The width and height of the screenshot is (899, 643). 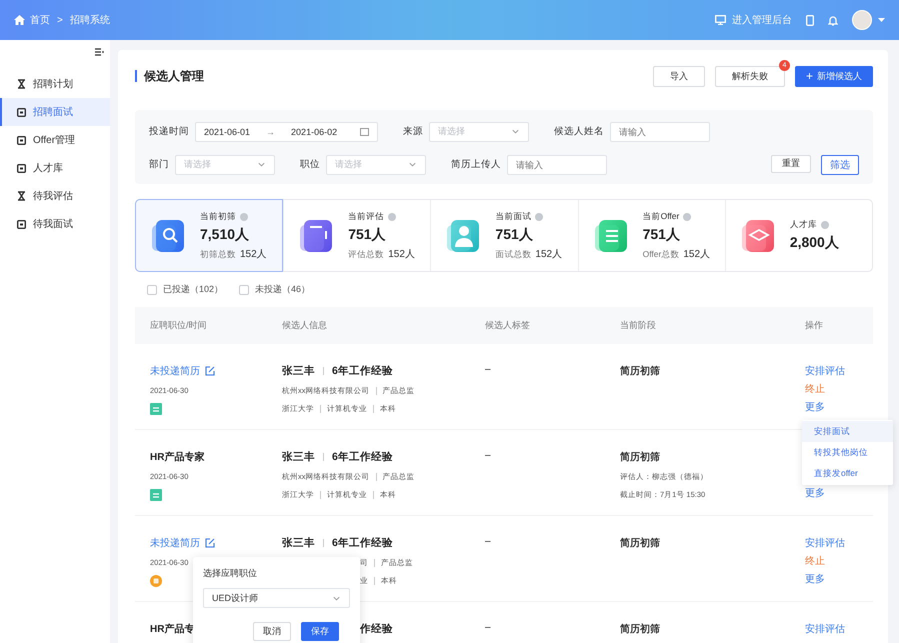 I want to click on sidebar-label: Offer管理, so click(x=54, y=140).